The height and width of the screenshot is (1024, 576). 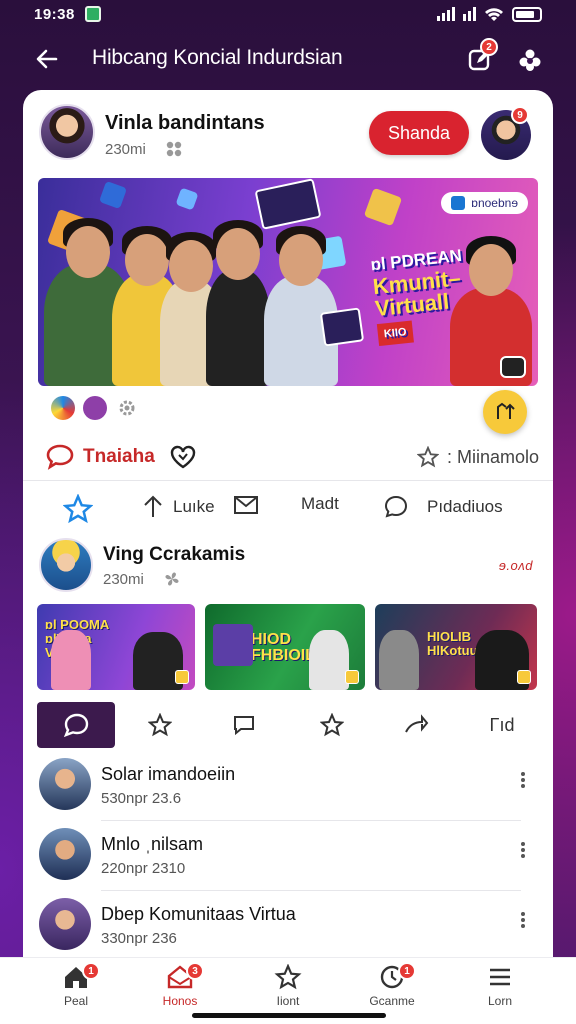 I want to click on nav-iiont: Iiont, so click(x=288, y=990).